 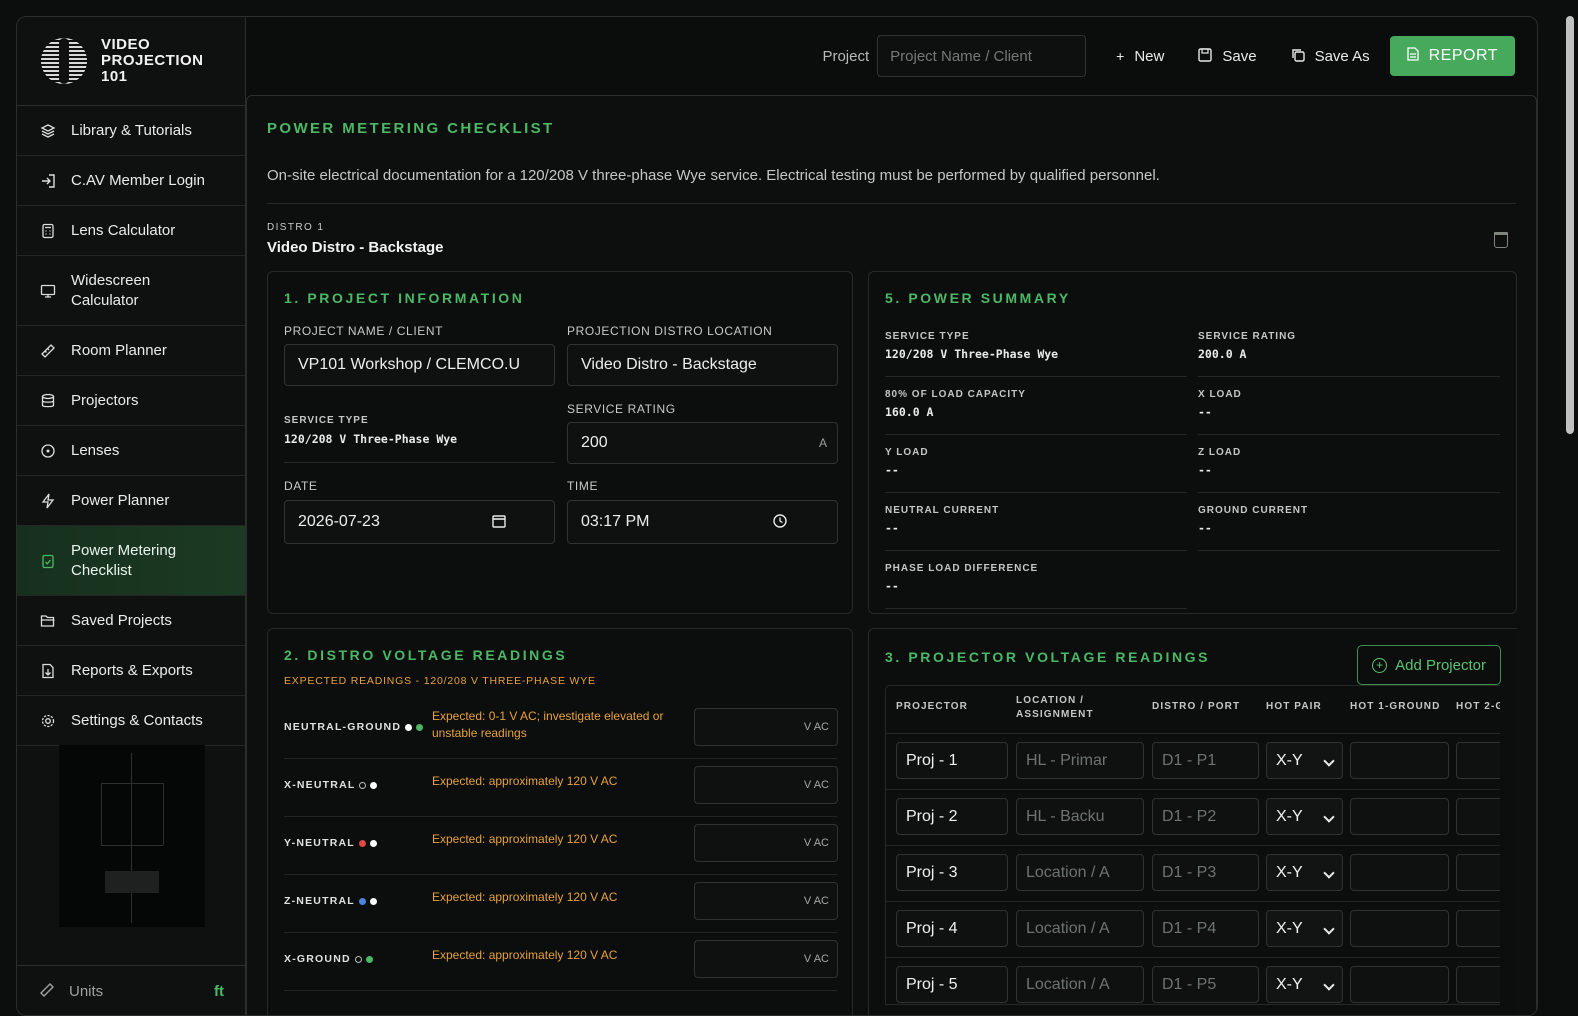 I want to click on projector-name-input: Proj - 3, so click(x=952, y=872).